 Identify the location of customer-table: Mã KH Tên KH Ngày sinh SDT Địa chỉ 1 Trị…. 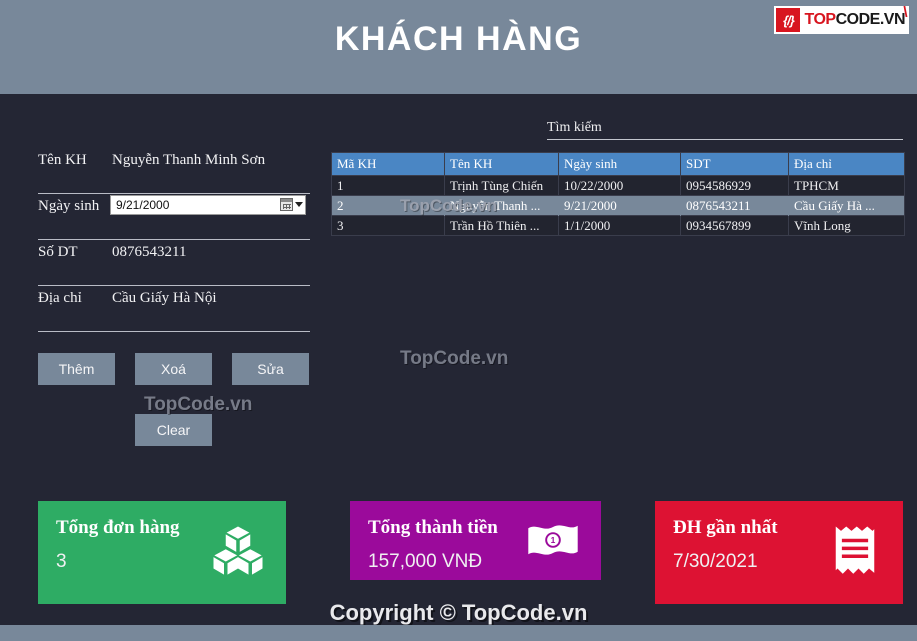
(618, 194).